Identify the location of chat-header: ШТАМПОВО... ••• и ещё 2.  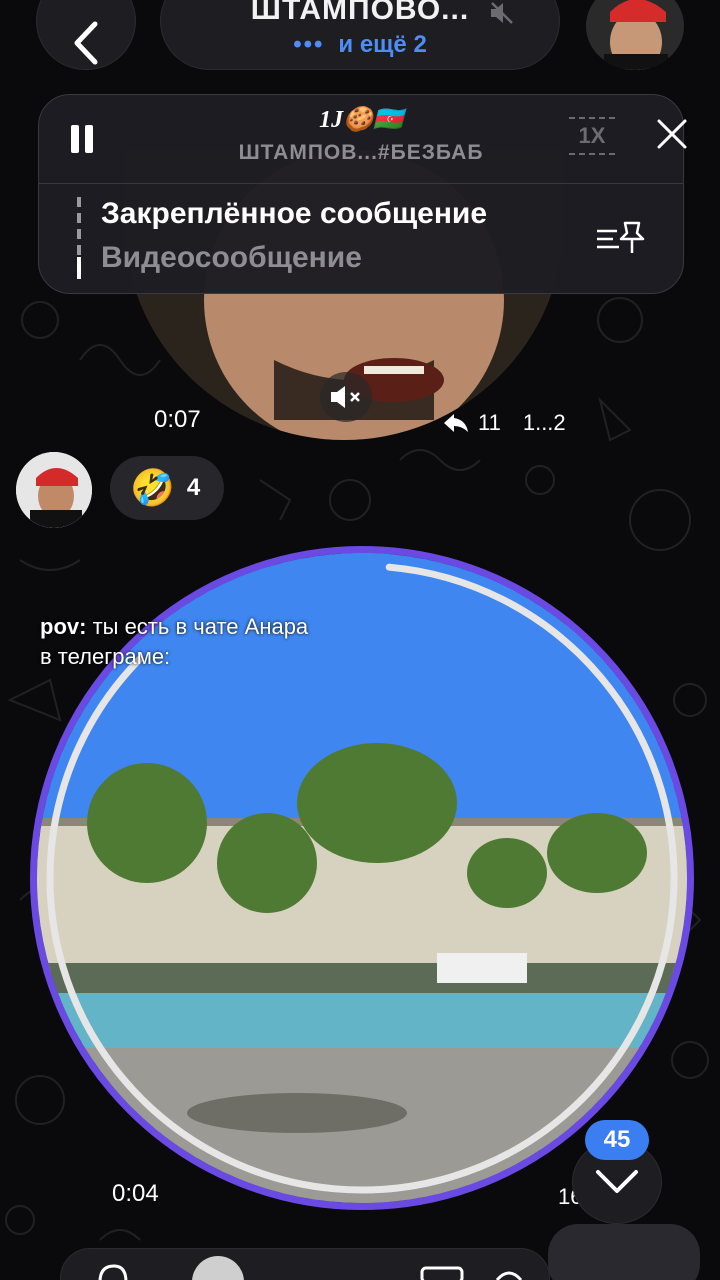
(360, 35).